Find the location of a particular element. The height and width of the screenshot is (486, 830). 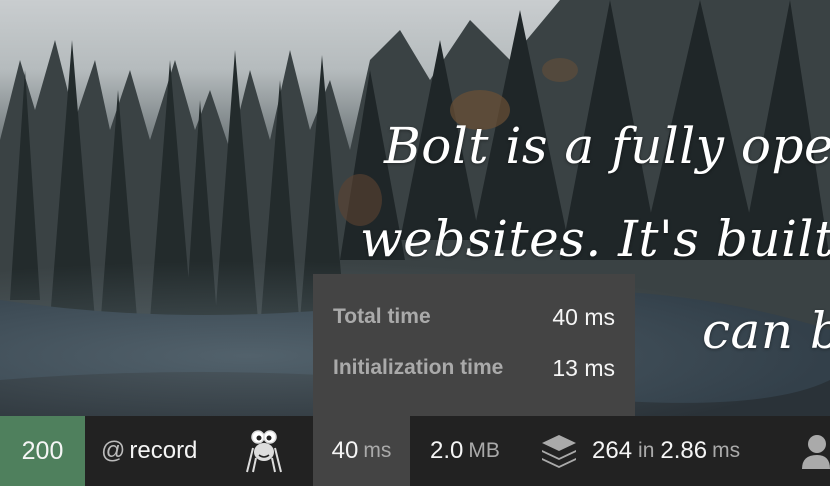

time-unit: ms is located at coordinates (377, 450).